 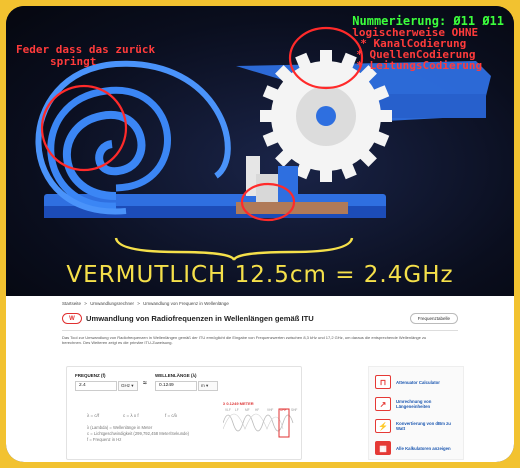 What do you see at coordinates (186, 303) in the screenshot?
I see `breadcrumb-current: Umwandlung von Frequenz in Wellenlänge` at bounding box center [186, 303].